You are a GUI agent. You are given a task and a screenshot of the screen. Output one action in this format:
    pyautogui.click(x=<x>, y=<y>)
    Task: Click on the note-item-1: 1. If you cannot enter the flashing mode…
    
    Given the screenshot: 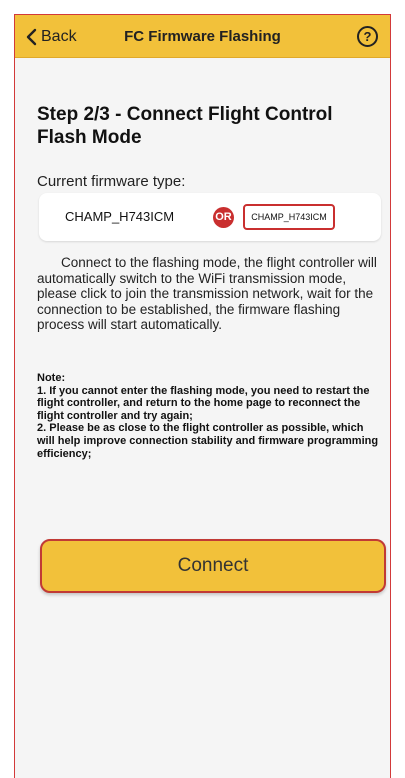 What is the action you would take?
    pyautogui.click(x=203, y=403)
    